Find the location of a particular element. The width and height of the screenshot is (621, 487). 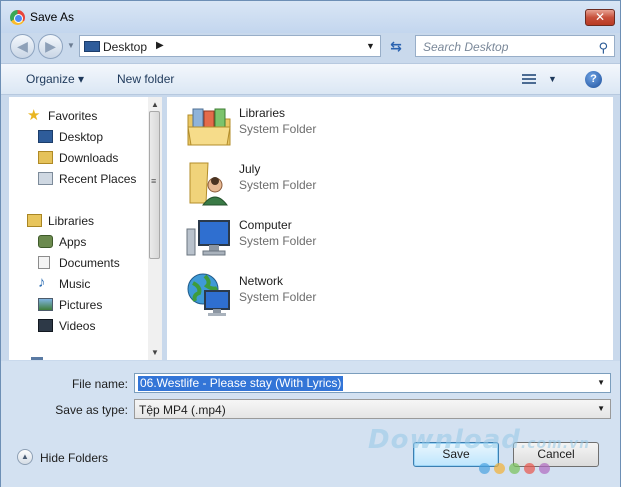

sidebar-scrollbar: ▲ ▼ is located at coordinates (155, 228).